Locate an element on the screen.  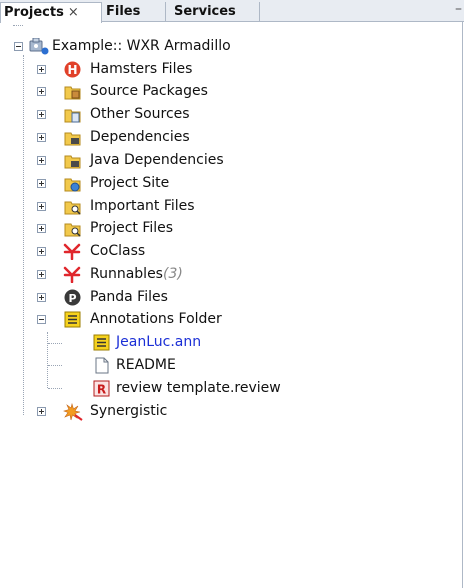
tree-item-java-dependencies: Java Dependencies is located at coordinates (200, 160).